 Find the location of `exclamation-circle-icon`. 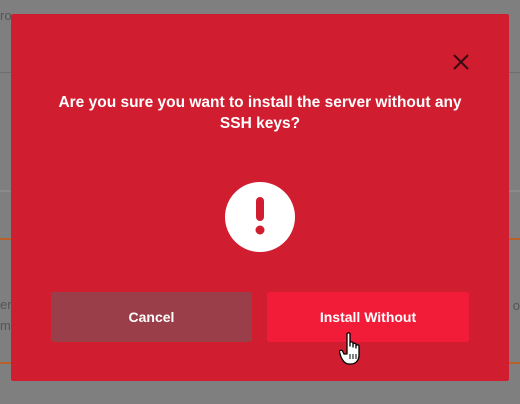

exclamation-circle-icon is located at coordinates (260, 217).